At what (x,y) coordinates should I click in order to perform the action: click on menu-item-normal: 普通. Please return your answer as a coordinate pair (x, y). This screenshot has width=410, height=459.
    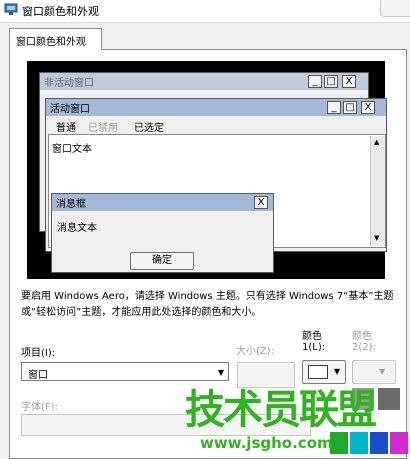
    Looking at the image, I should click on (66, 128).